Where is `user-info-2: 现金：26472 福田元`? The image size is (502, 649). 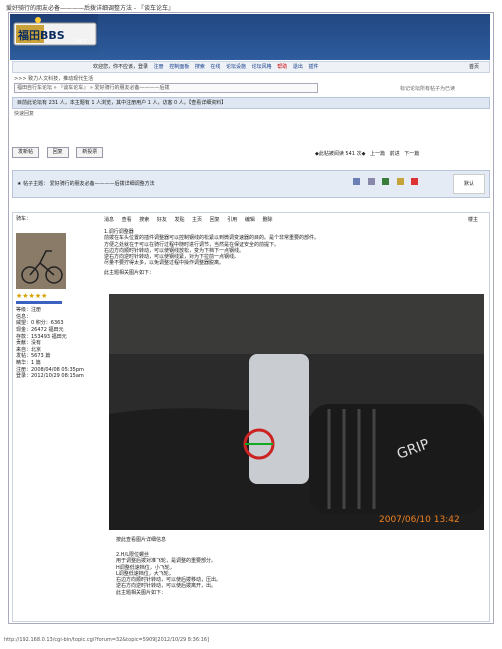 user-info-2: 现金：26472 福田元 is located at coordinates (40, 329).